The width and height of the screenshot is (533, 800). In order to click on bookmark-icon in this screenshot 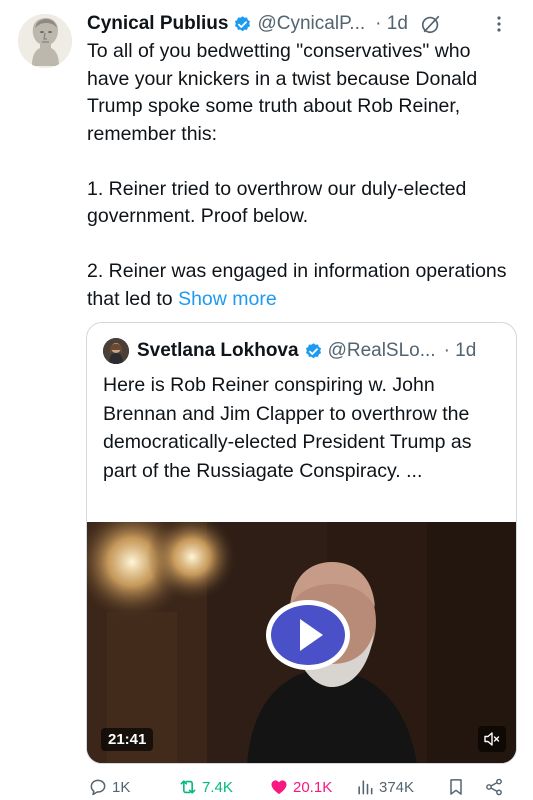, I will do `click(456, 787)`.